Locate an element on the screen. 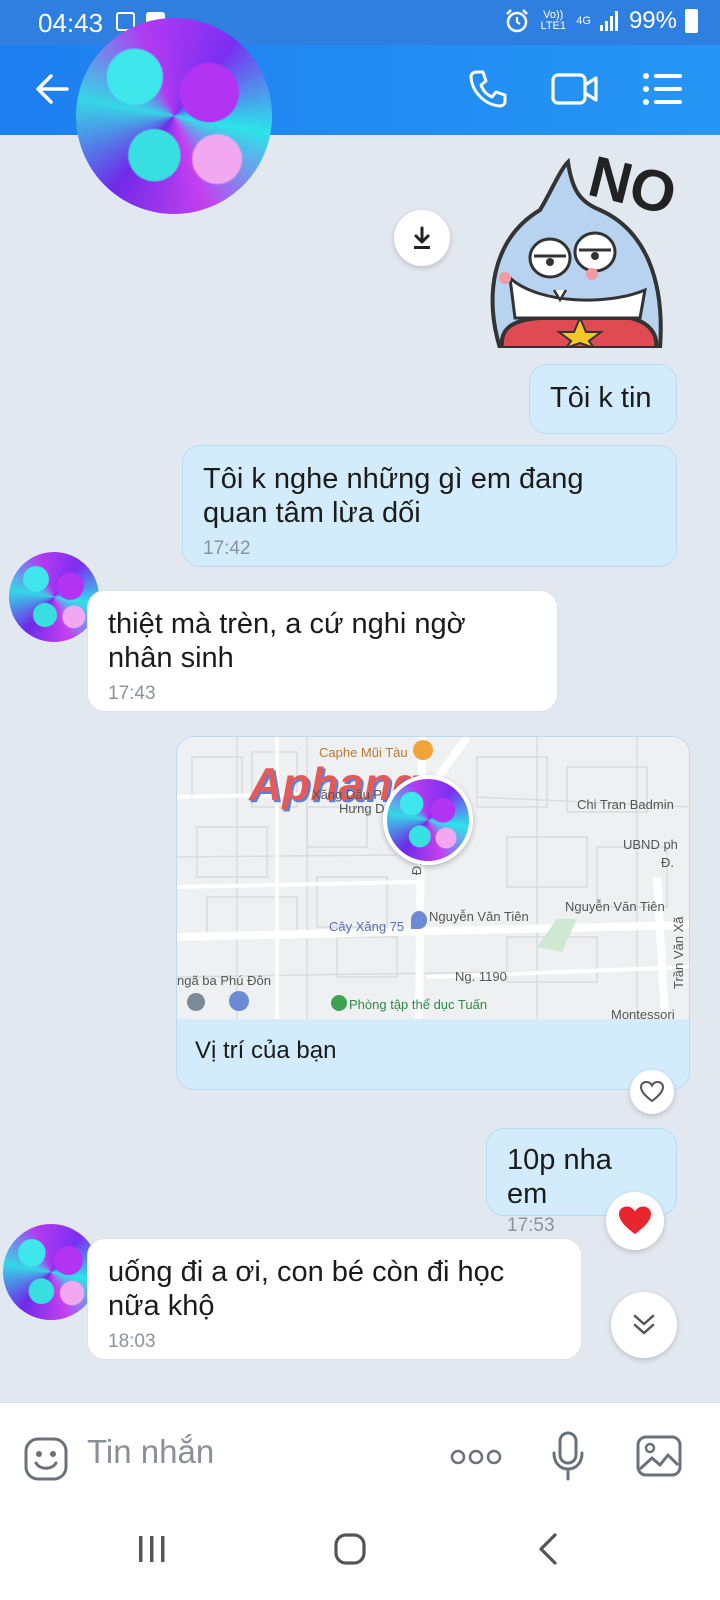 Image resolution: width=720 pixels, height=1600 pixels. video-call-icon is located at coordinates (575, 89).